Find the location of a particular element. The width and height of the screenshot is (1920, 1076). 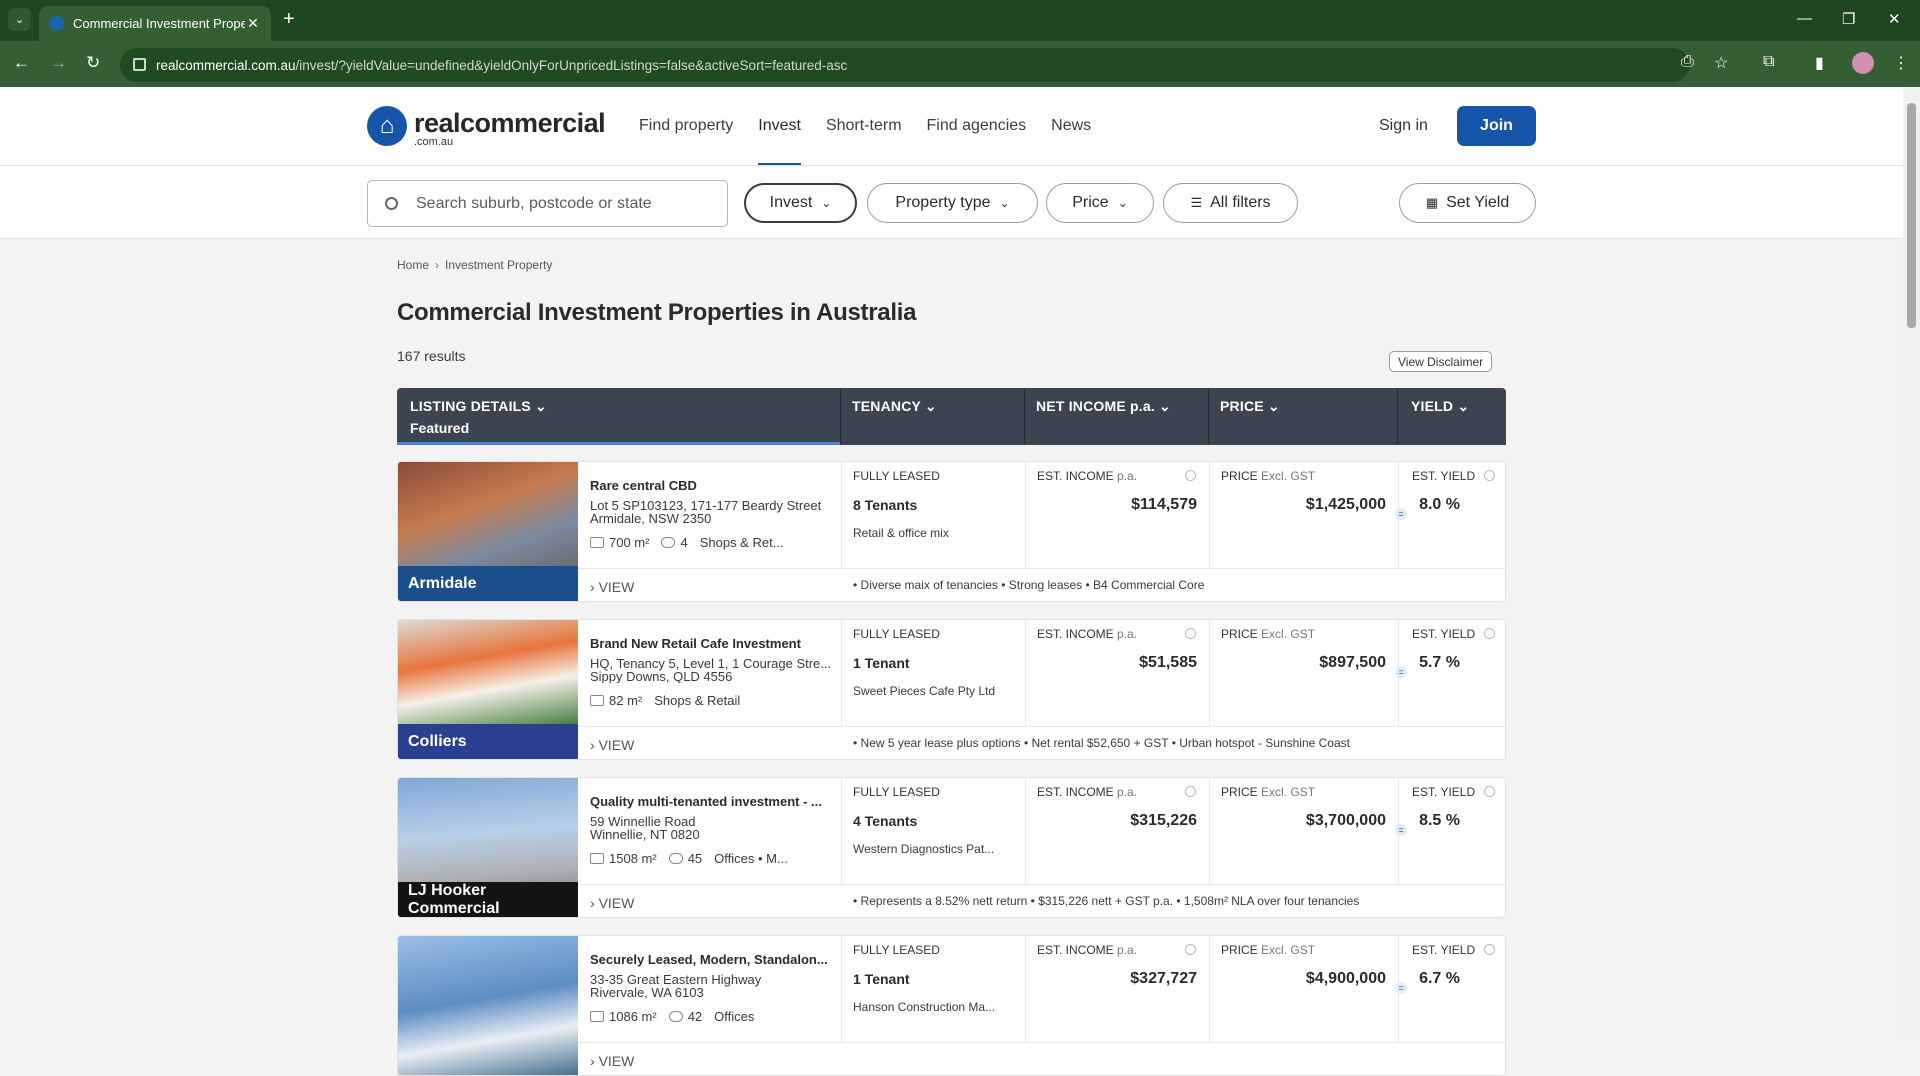

agency-logo: LJ Hooker Commercial is located at coordinates (488, 899).